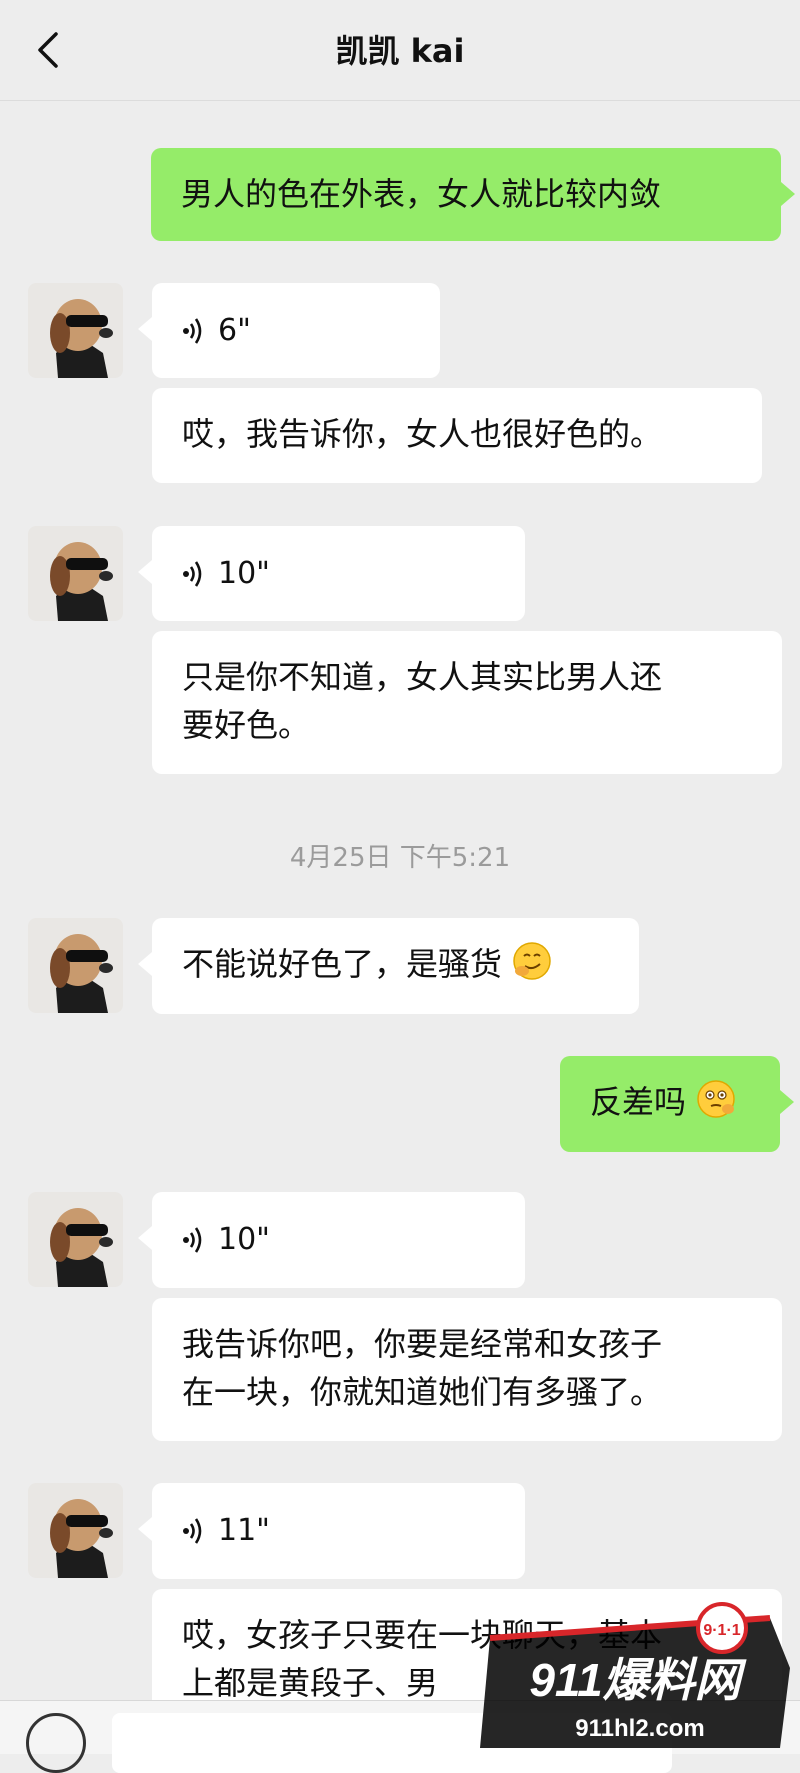 Image resolution: width=800 pixels, height=1773 pixels. Describe the element at coordinates (532, 961) in the screenshot. I see `smirk-emoji-icon` at that location.